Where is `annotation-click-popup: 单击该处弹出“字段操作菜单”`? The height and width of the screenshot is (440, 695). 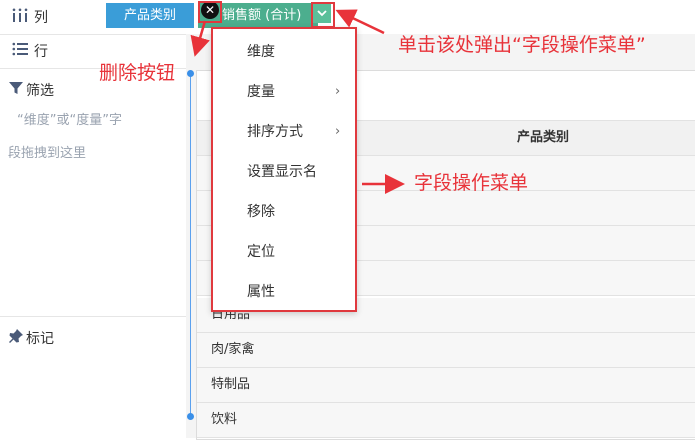
annotation-click-popup: 单击该处弹出“字段操作菜单” is located at coordinates (522, 45).